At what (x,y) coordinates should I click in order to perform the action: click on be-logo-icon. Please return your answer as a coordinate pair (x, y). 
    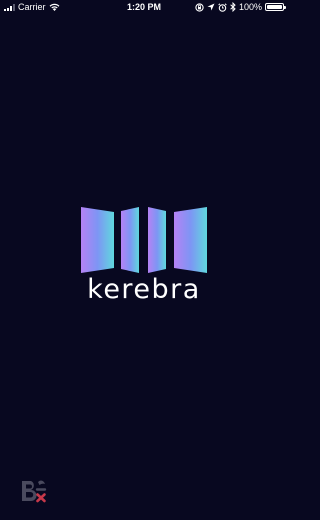
    Looking at the image, I should click on (34, 491).